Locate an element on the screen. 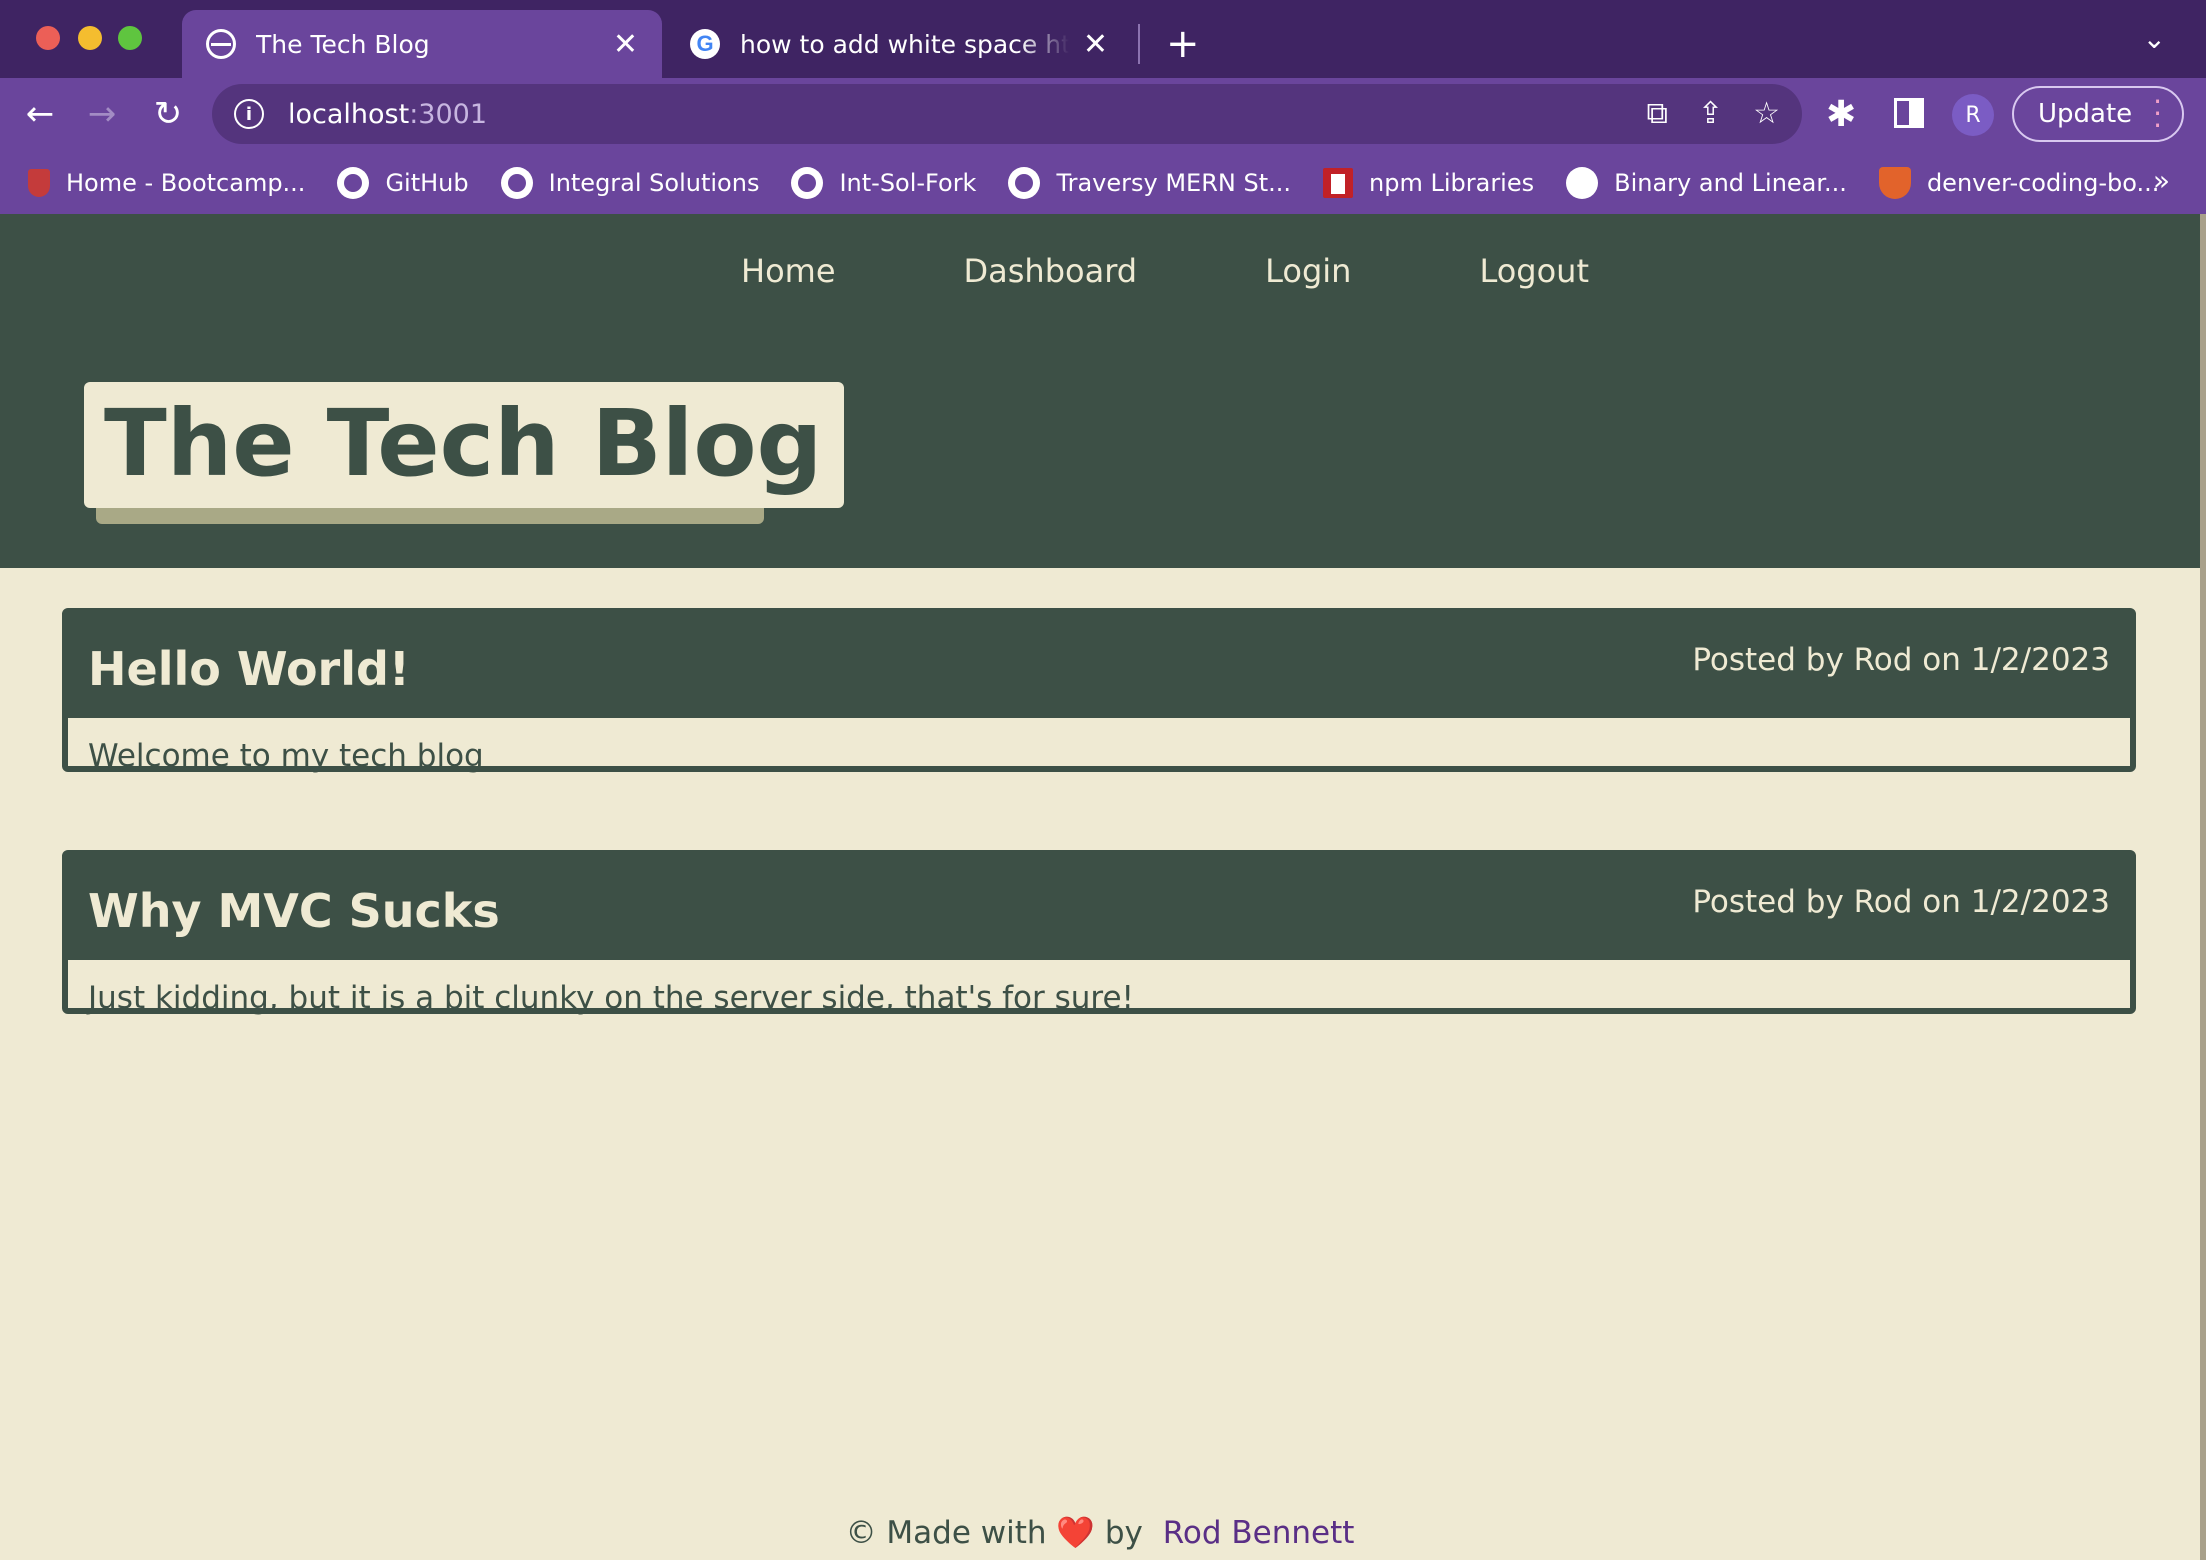  tab-title: how to add white space html - is located at coordinates (904, 44).